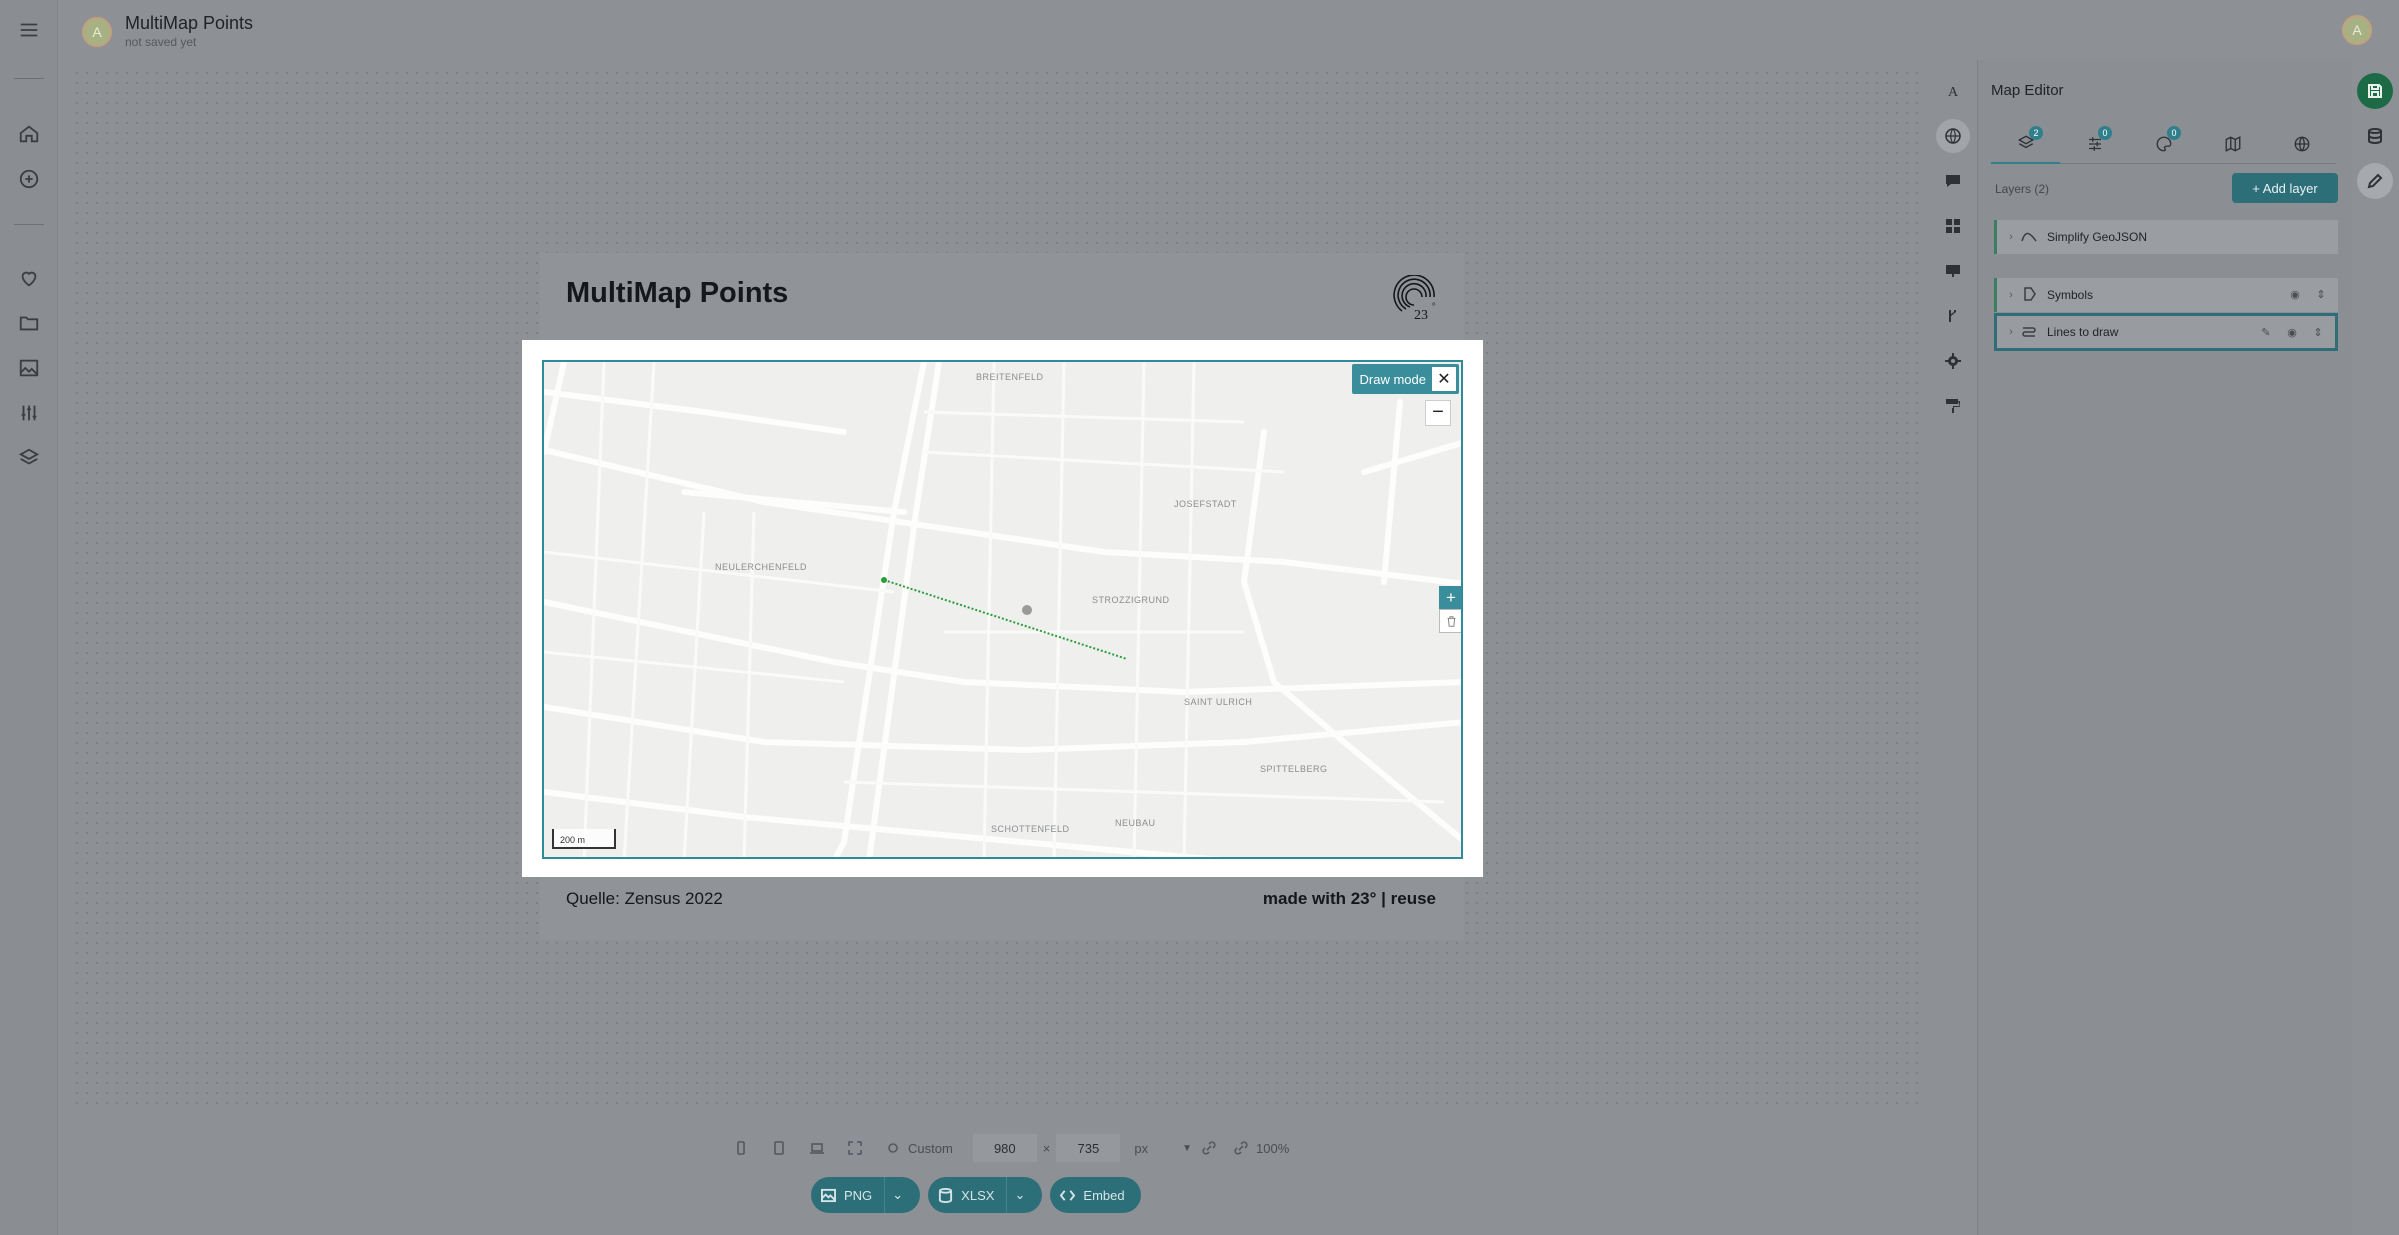  Describe the element at coordinates (29, 323) in the screenshot. I see `folder-icon` at that location.